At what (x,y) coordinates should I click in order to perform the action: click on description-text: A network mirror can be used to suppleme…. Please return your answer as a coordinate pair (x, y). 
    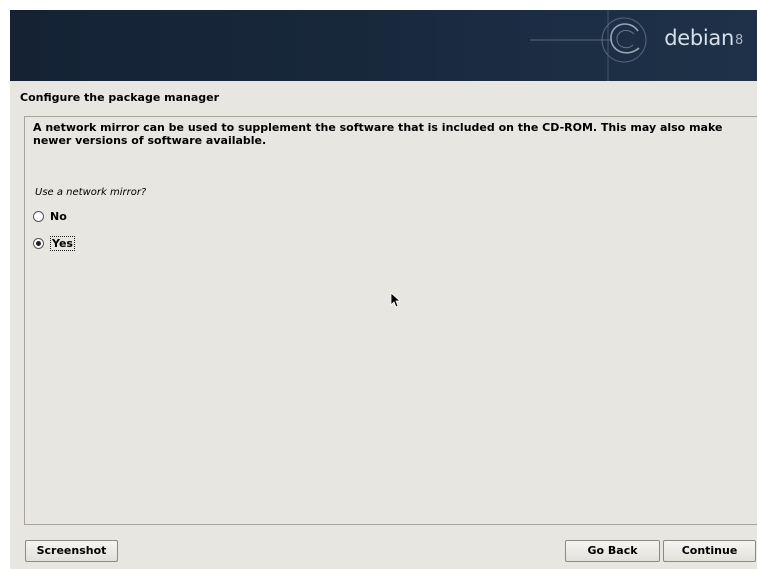
    Looking at the image, I should click on (378, 134).